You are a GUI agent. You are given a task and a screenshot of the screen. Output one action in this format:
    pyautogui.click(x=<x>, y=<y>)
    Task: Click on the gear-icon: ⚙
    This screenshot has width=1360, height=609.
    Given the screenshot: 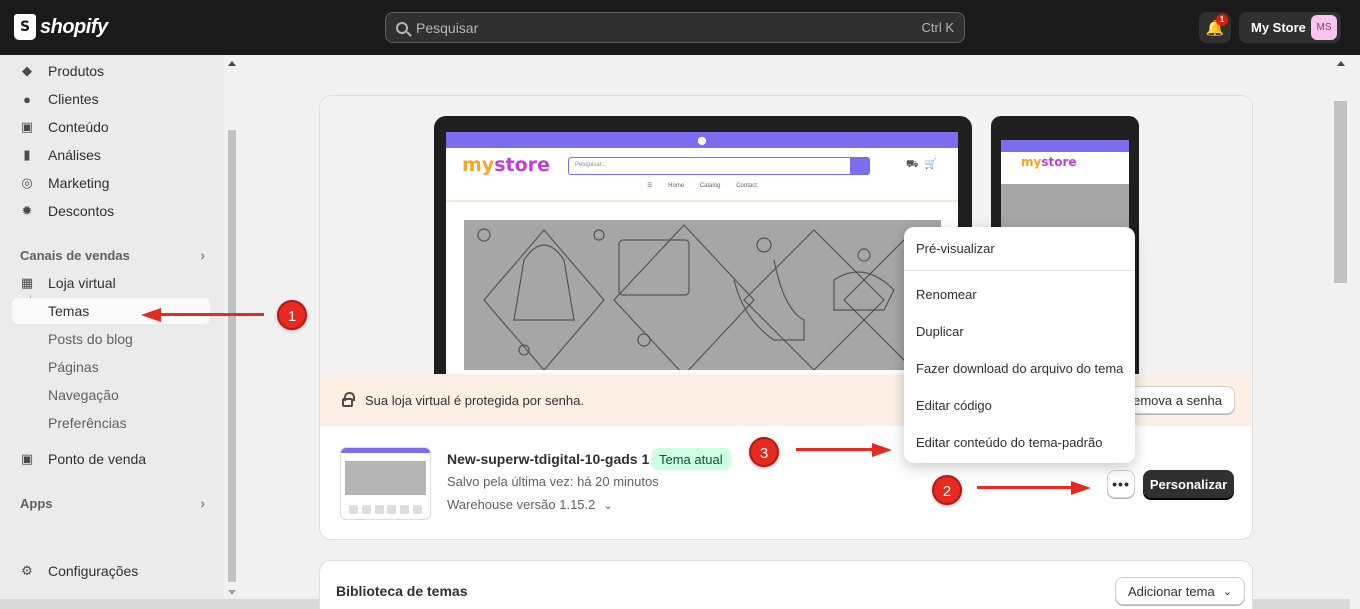 What is the action you would take?
    pyautogui.click(x=27, y=570)
    